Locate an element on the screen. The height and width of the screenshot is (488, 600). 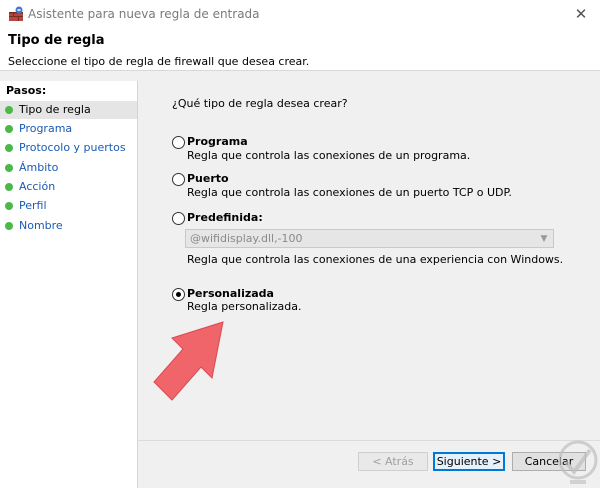
sidebar-item-label: Tipo de regla is located at coordinates (55, 109).